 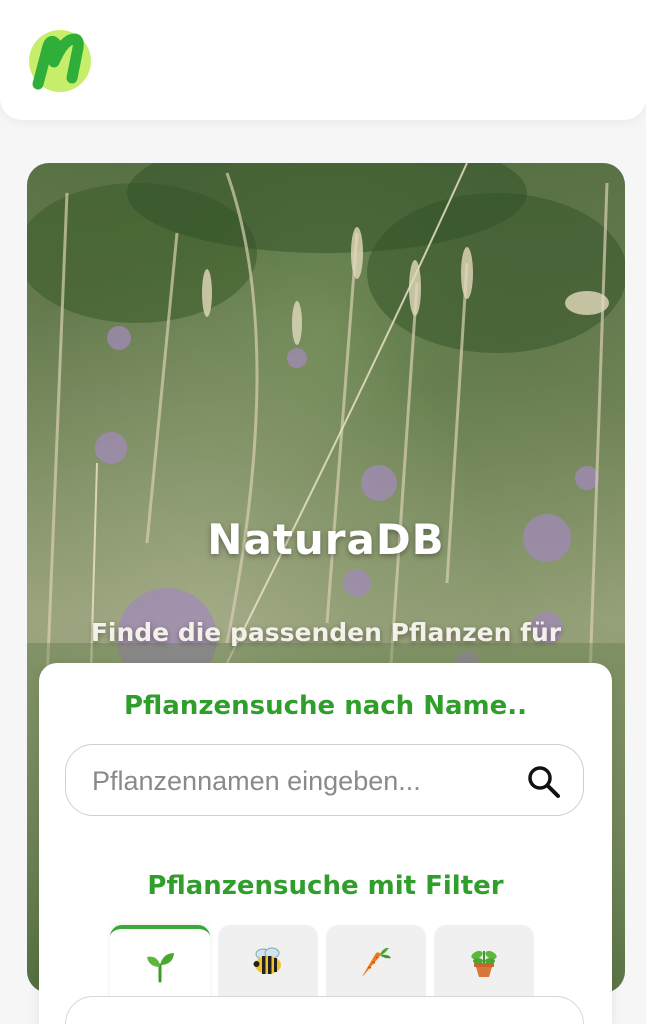 What do you see at coordinates (325, 706) in the screenshot?
I see `name-search-title: Pflanzensuche nach Name..` at bounding box center [325, 706].